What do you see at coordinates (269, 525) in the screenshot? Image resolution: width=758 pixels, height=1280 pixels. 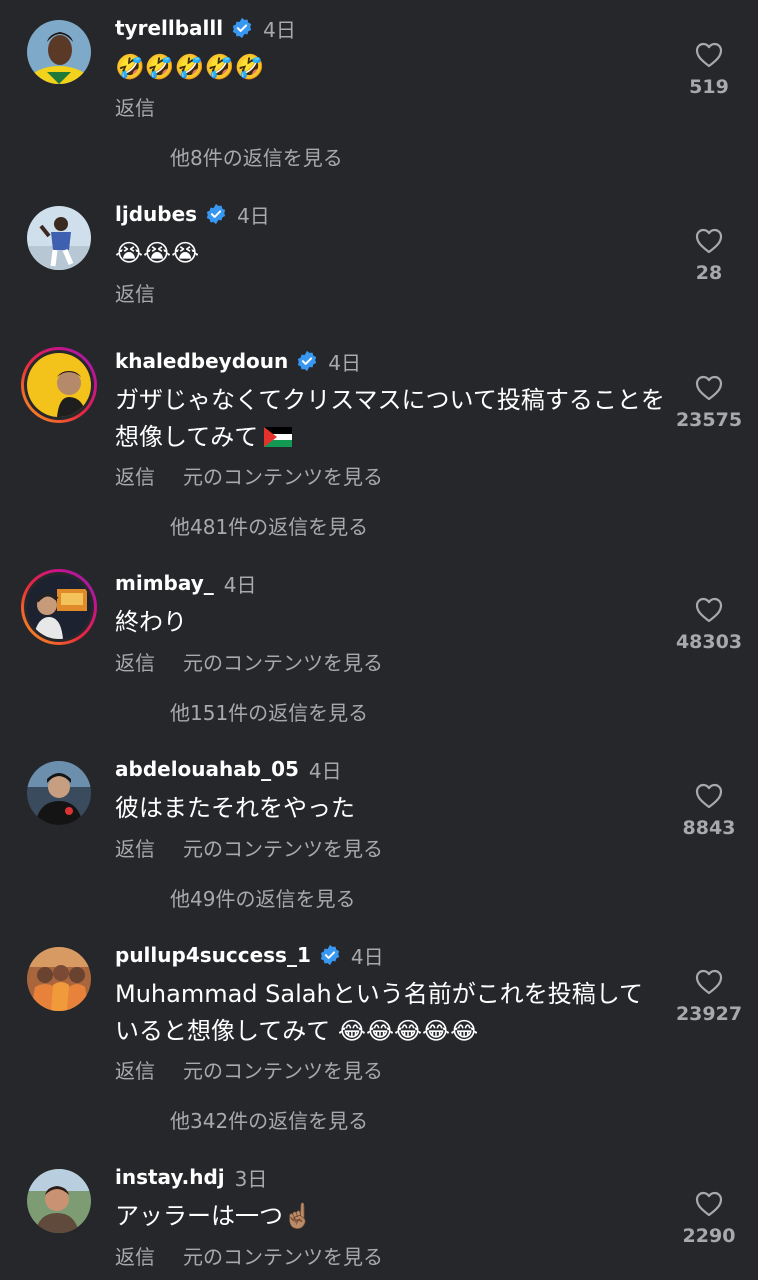 I see `view-replies-link: 他481件の返信を見る` at bounding box center [269, 525].